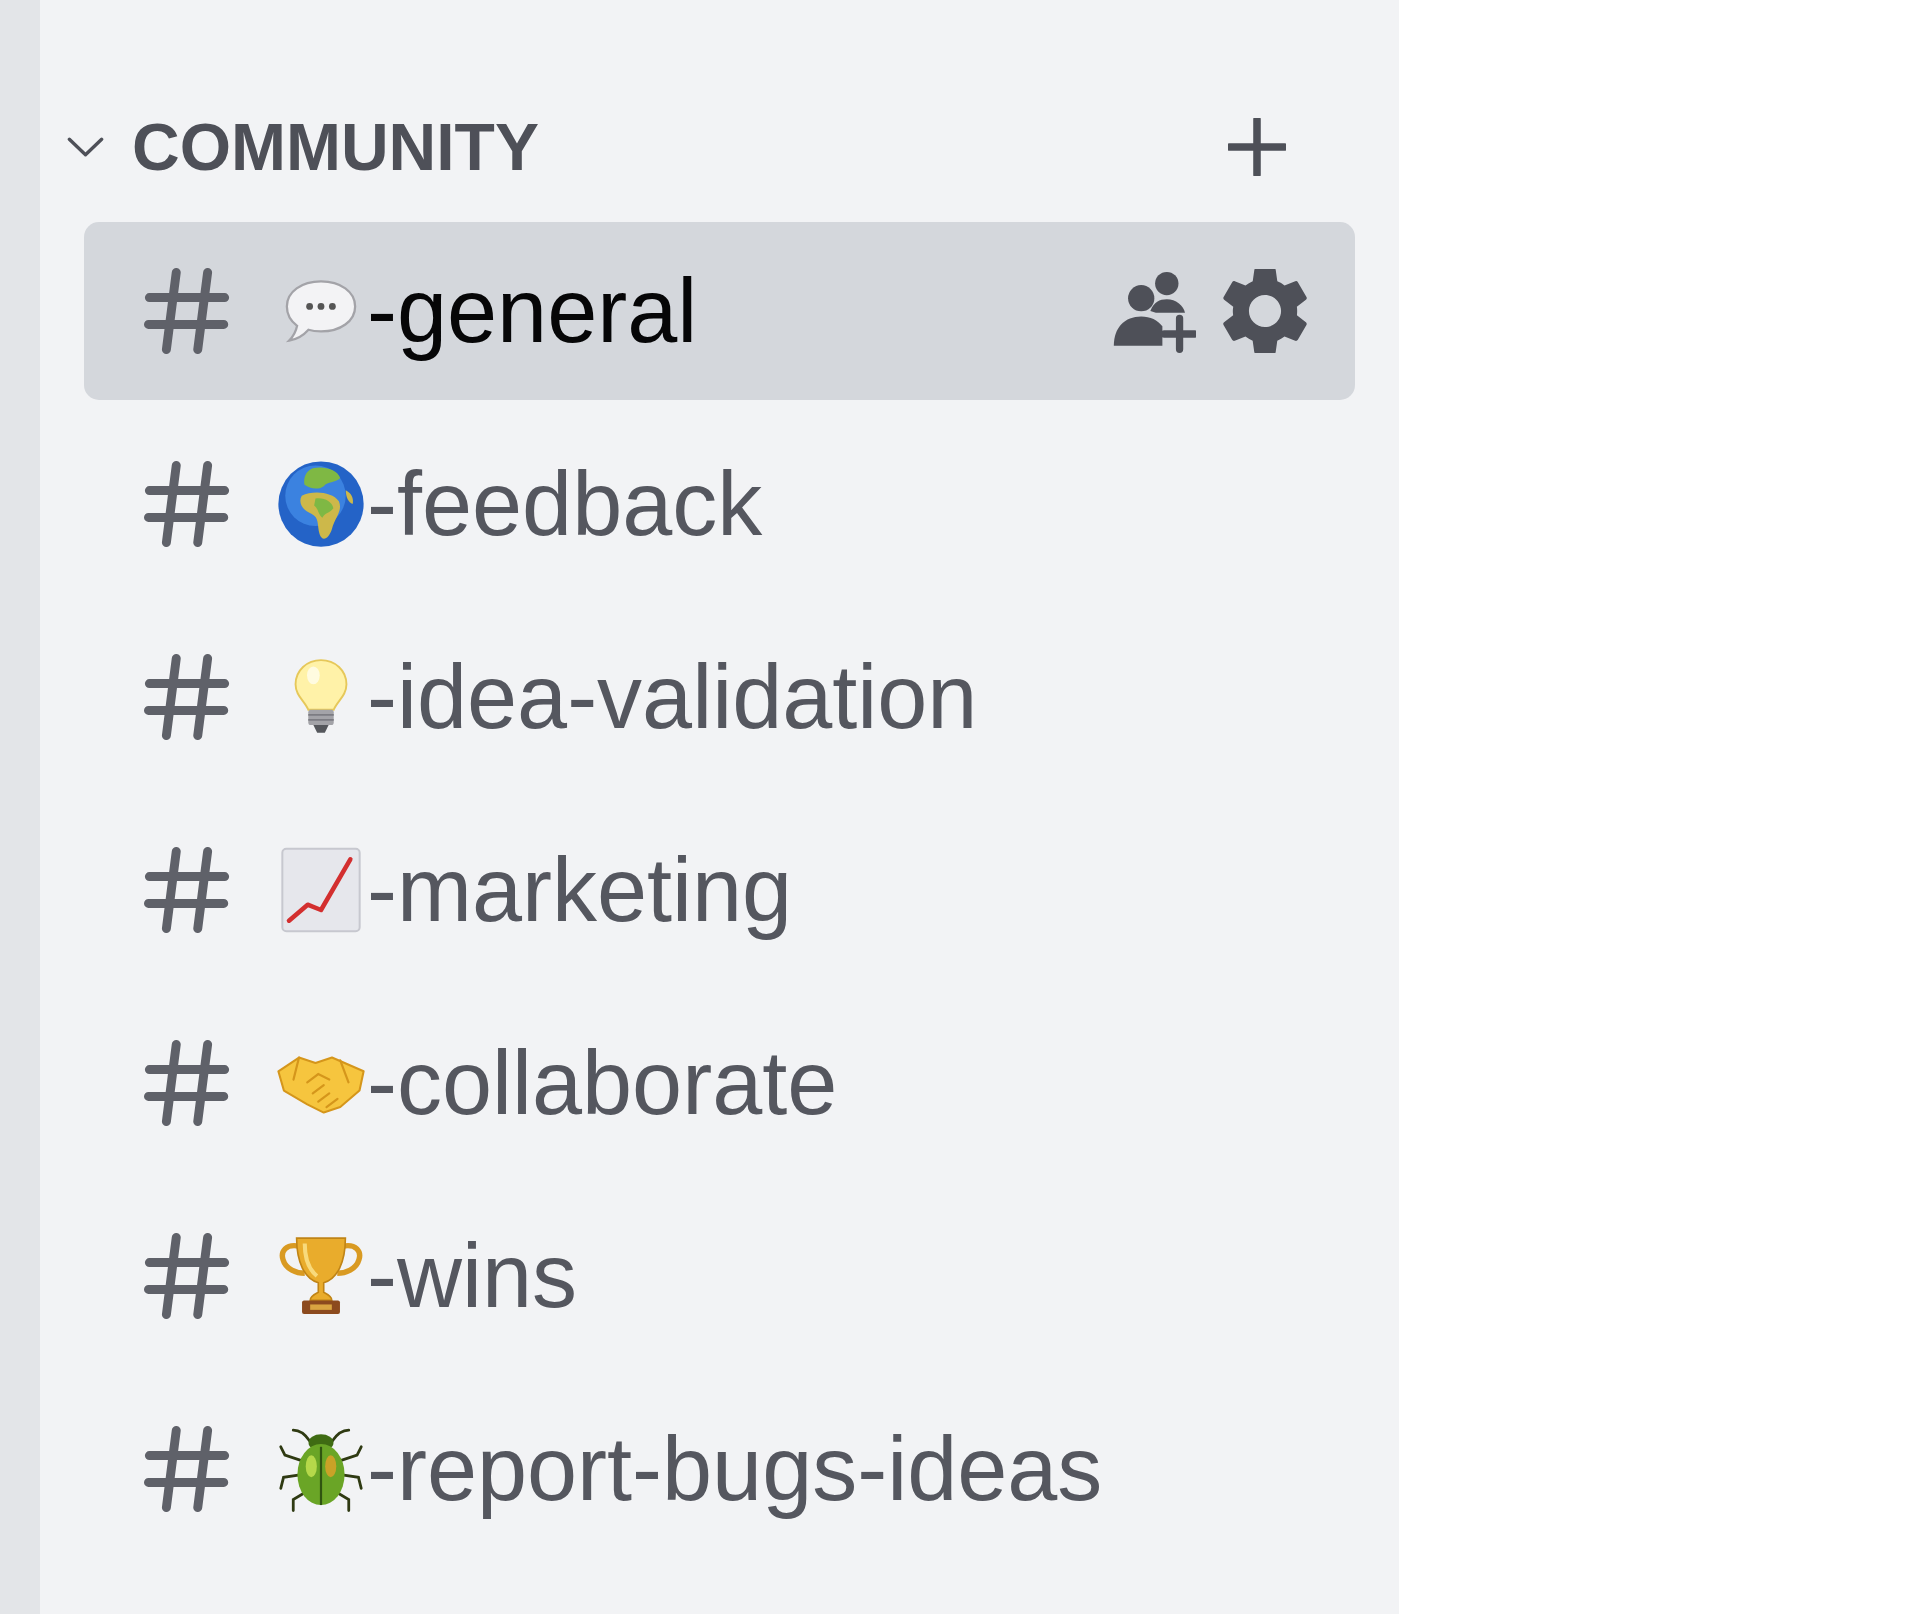  What do you see at coordinates (303, 147) in the screenshot?
I see `category-header: COMMUNITY` at bounding box center [303, 147].